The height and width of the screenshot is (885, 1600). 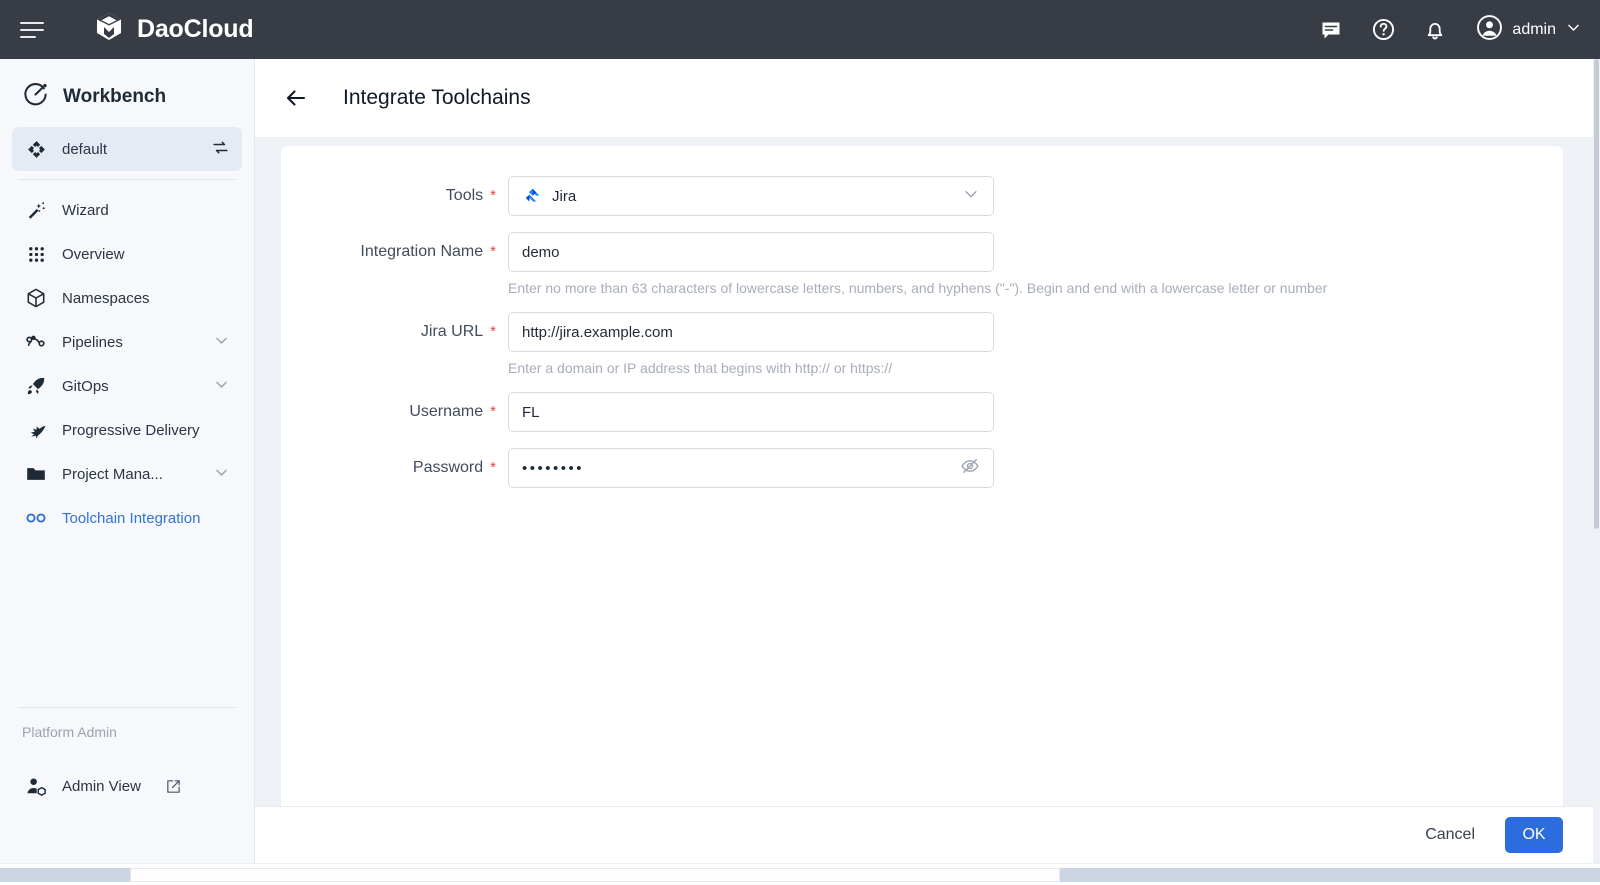 What do you see at coordinates (131, 518) in the screenshot?
I see `sidebar-item-label: Toolchain Integration` at bounding box center [131, 518].